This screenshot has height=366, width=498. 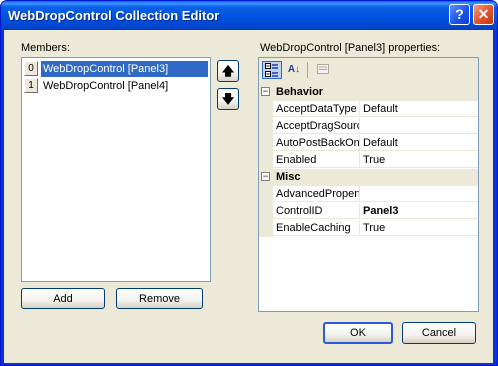 I want to click on category-misc: − Misc, so click(x=368, y=177).